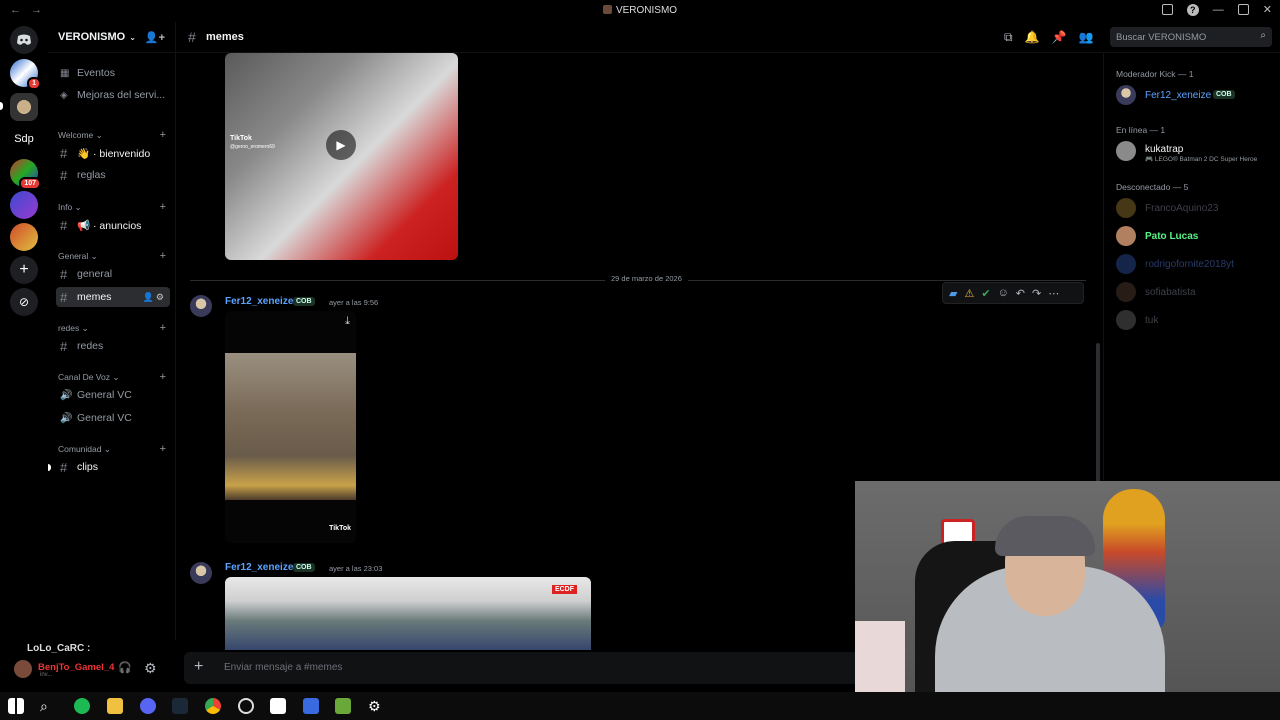  What do you see at coordinates (113, 175) in the screenshot?
I see `channel-reglas: # reglas` at bounding box center [113, 175].